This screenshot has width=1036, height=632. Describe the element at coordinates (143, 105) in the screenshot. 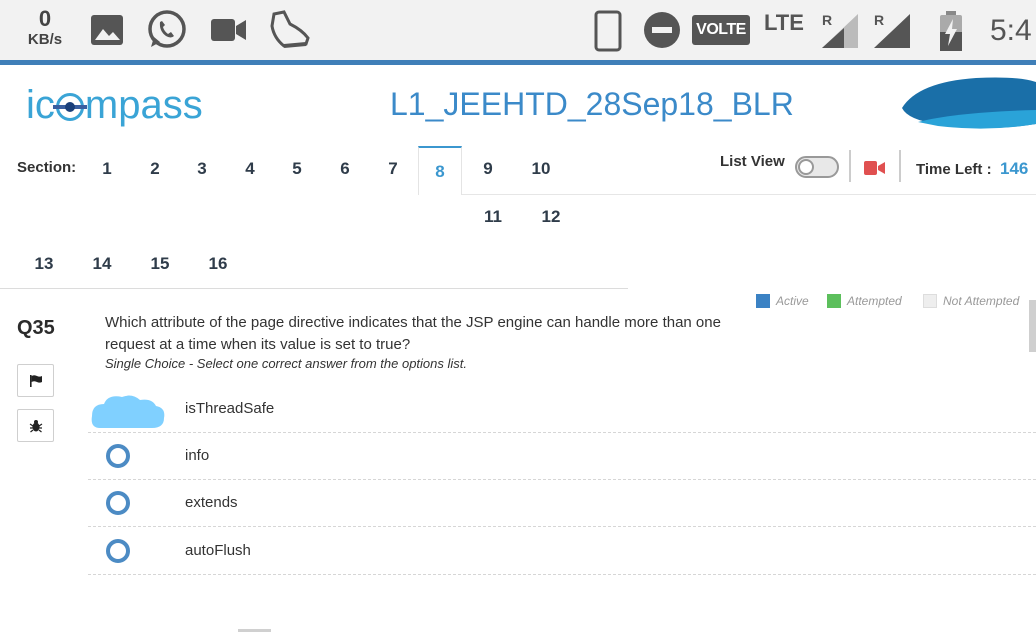

I see `logo-suffix: mpass` at that location.